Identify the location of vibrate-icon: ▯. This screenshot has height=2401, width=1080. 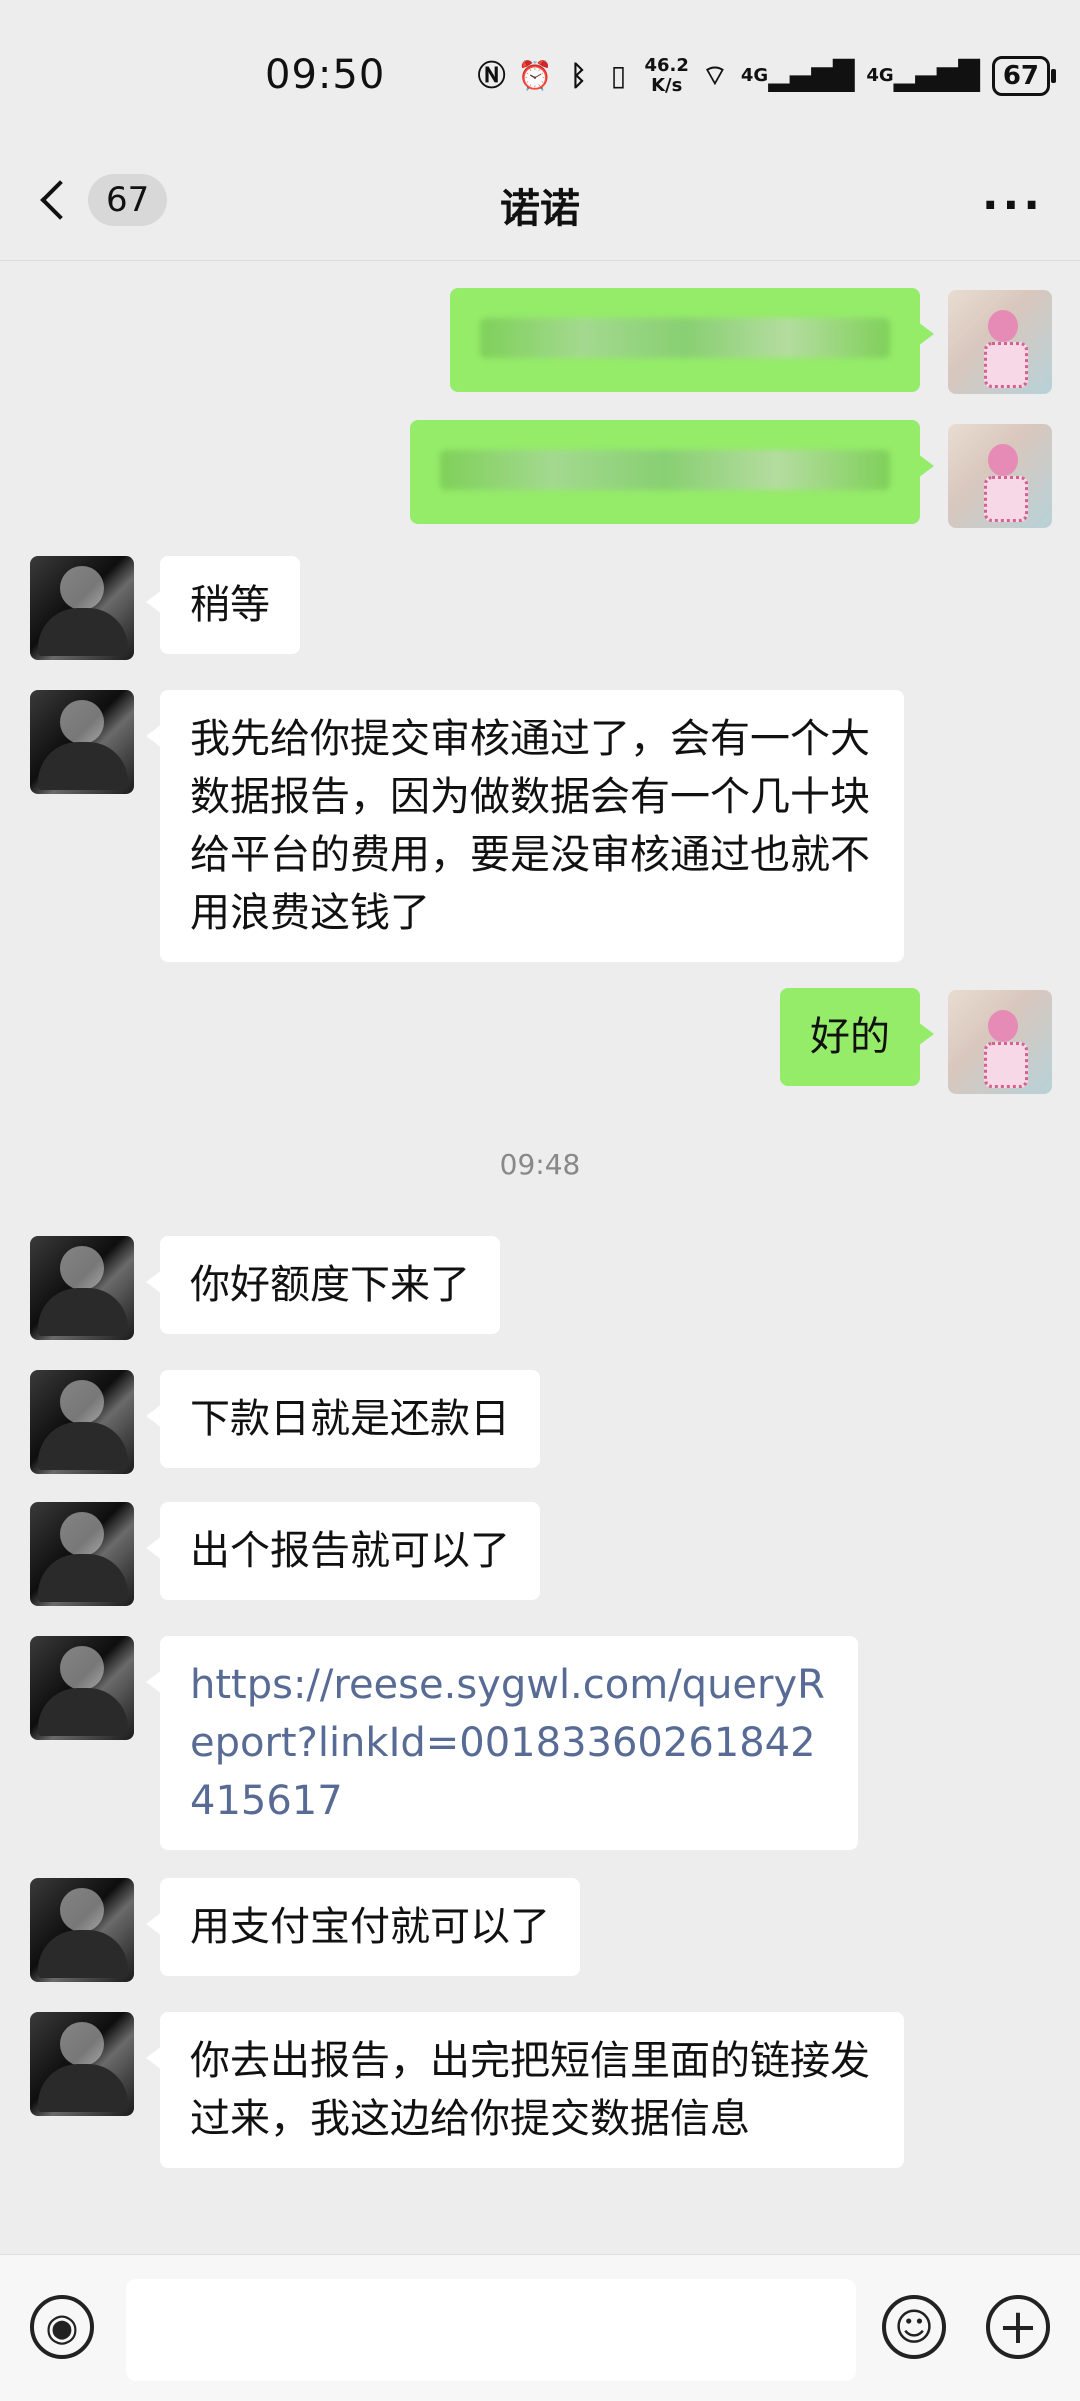
(618, 75).